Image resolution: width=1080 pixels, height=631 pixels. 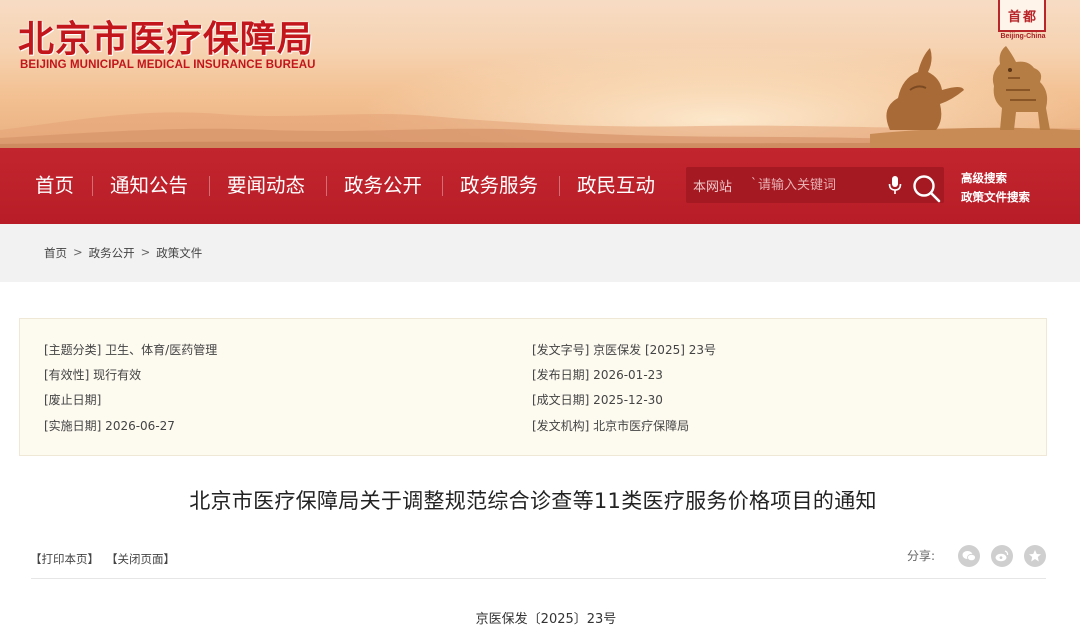 I want to click on favorite-star-icon, so click(x=1035, y=556).